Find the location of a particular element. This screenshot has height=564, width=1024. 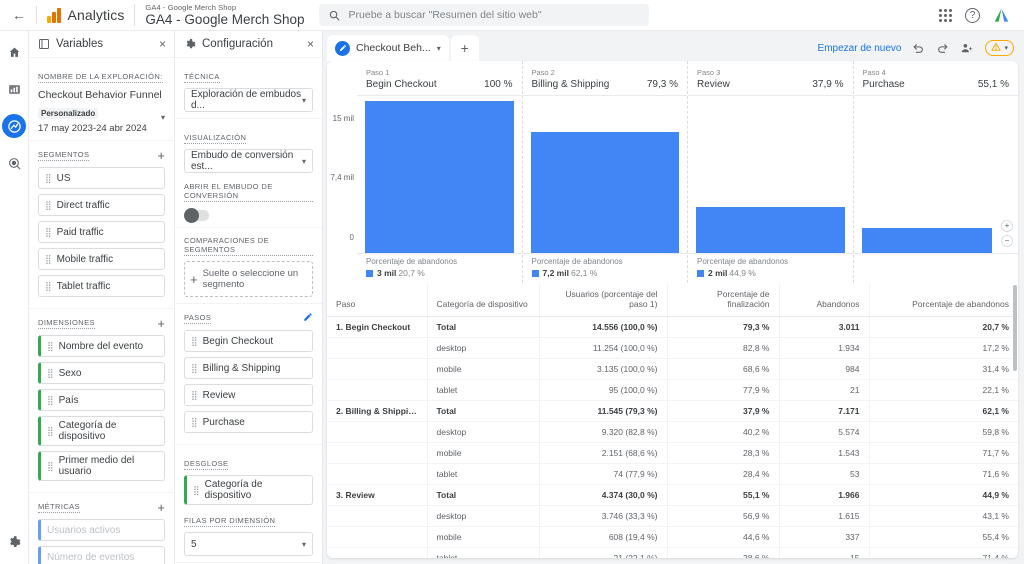

funnel-step-column: Paso 4 Purchase 55,1 % is located at coordinates (935, 172).